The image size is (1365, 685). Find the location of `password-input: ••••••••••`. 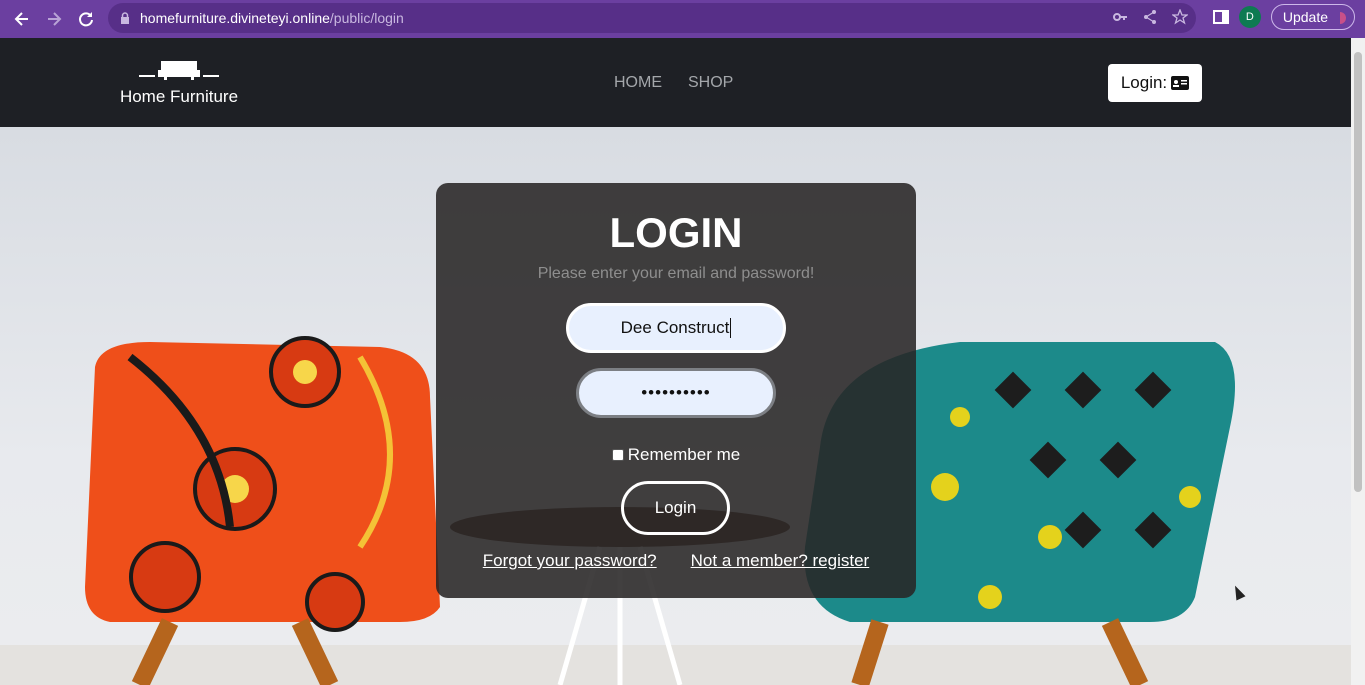

password-input: •••••••••• is located at coordinates (676, 393).